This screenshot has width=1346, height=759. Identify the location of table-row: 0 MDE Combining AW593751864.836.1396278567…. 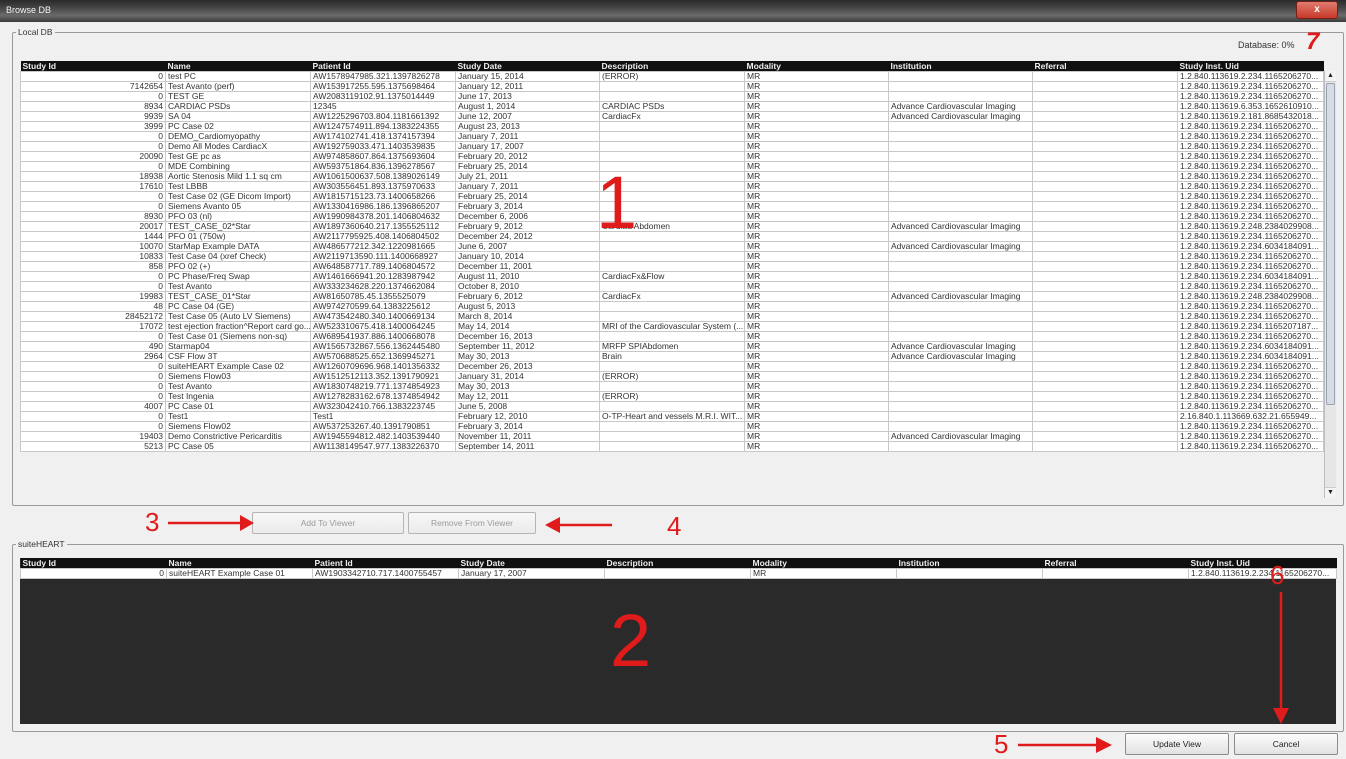
(672, 166).